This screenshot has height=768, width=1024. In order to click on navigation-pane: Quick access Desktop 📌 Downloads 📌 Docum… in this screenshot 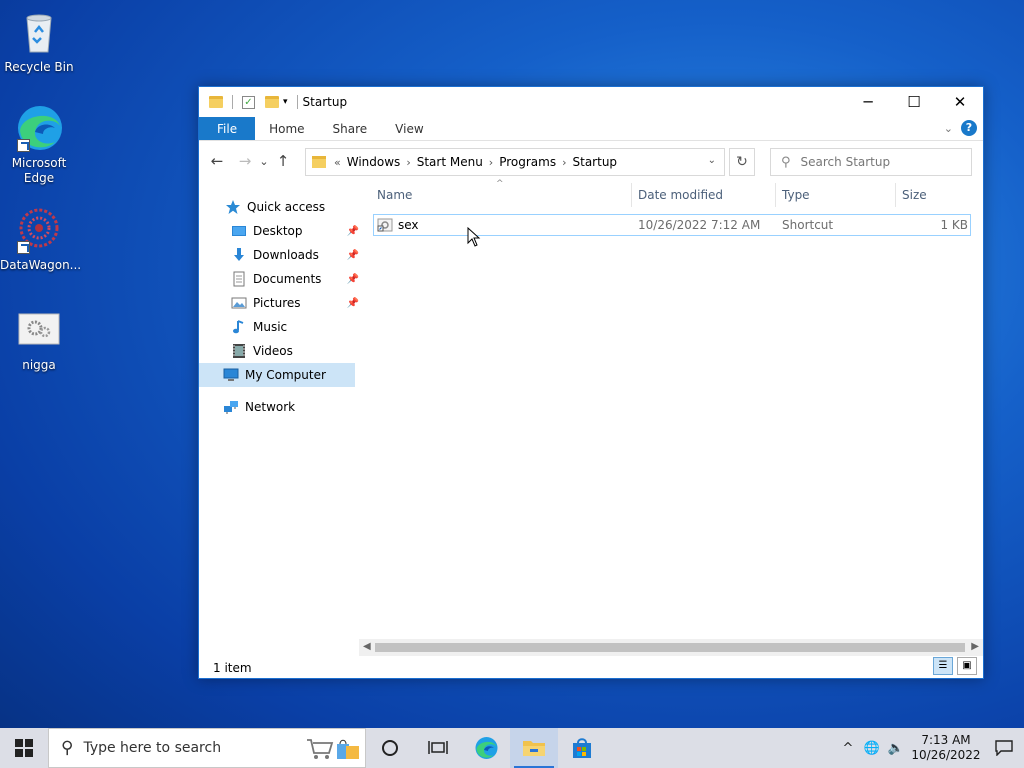, I will do `click(279, 410)`.